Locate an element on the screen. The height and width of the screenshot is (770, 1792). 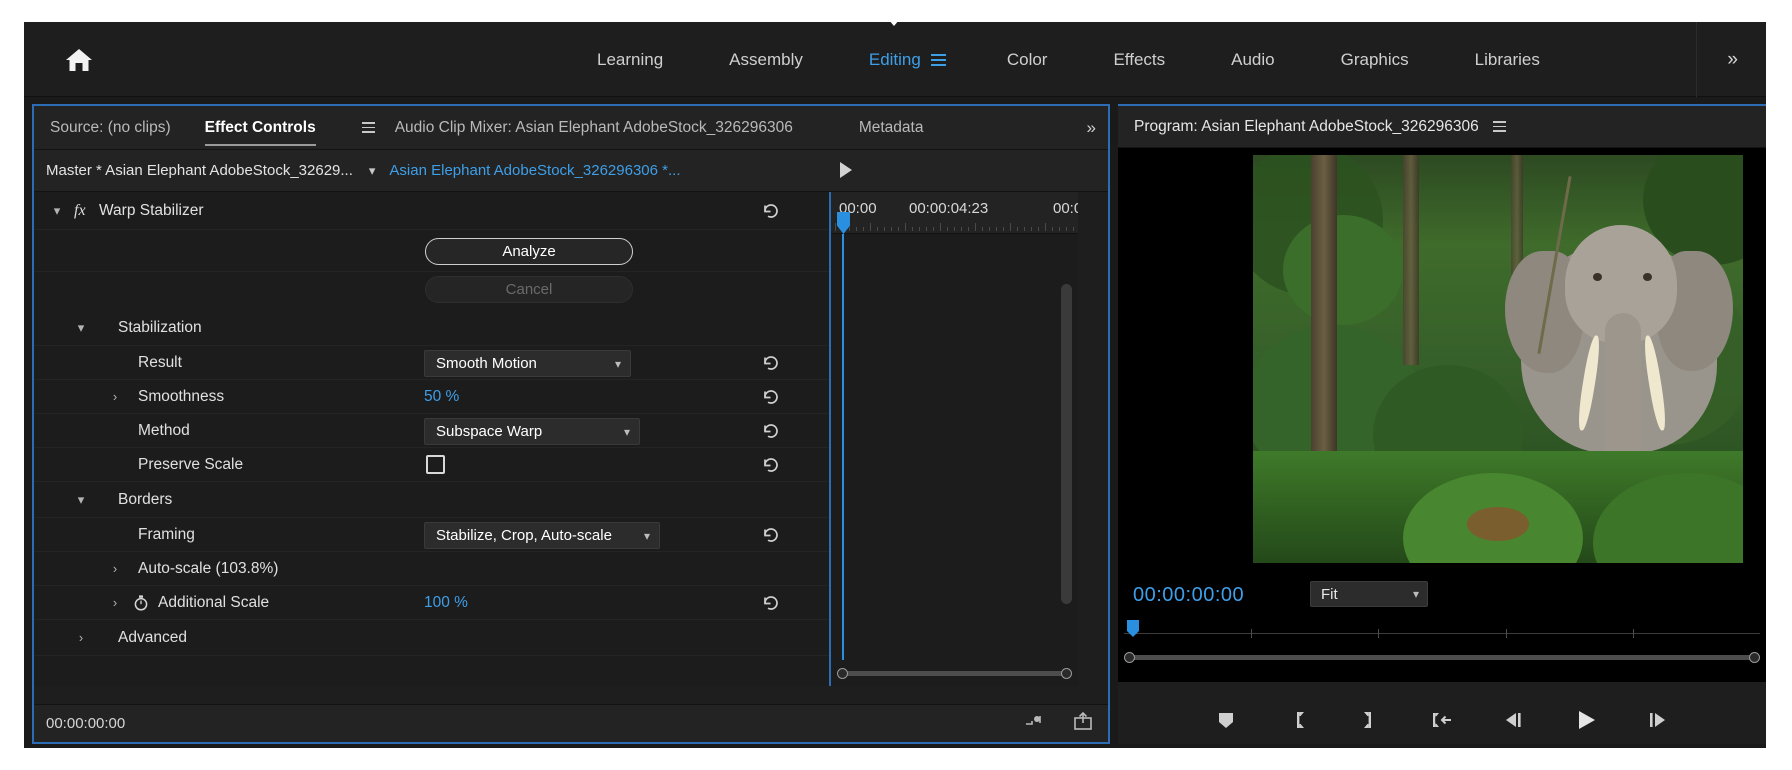
twisty-borders: ▾ is located at coordinates (81, 500).